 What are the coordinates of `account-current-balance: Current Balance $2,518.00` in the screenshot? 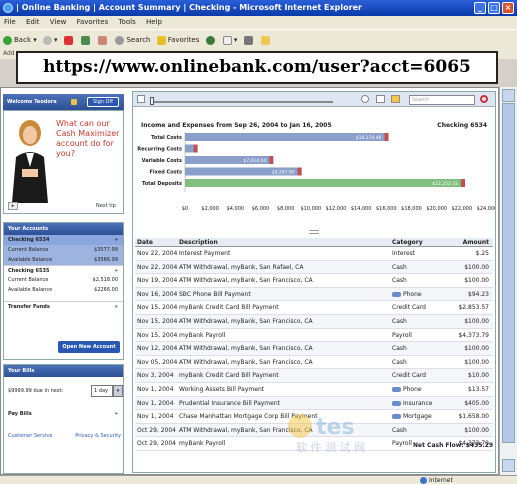 It's located at (63, 280).